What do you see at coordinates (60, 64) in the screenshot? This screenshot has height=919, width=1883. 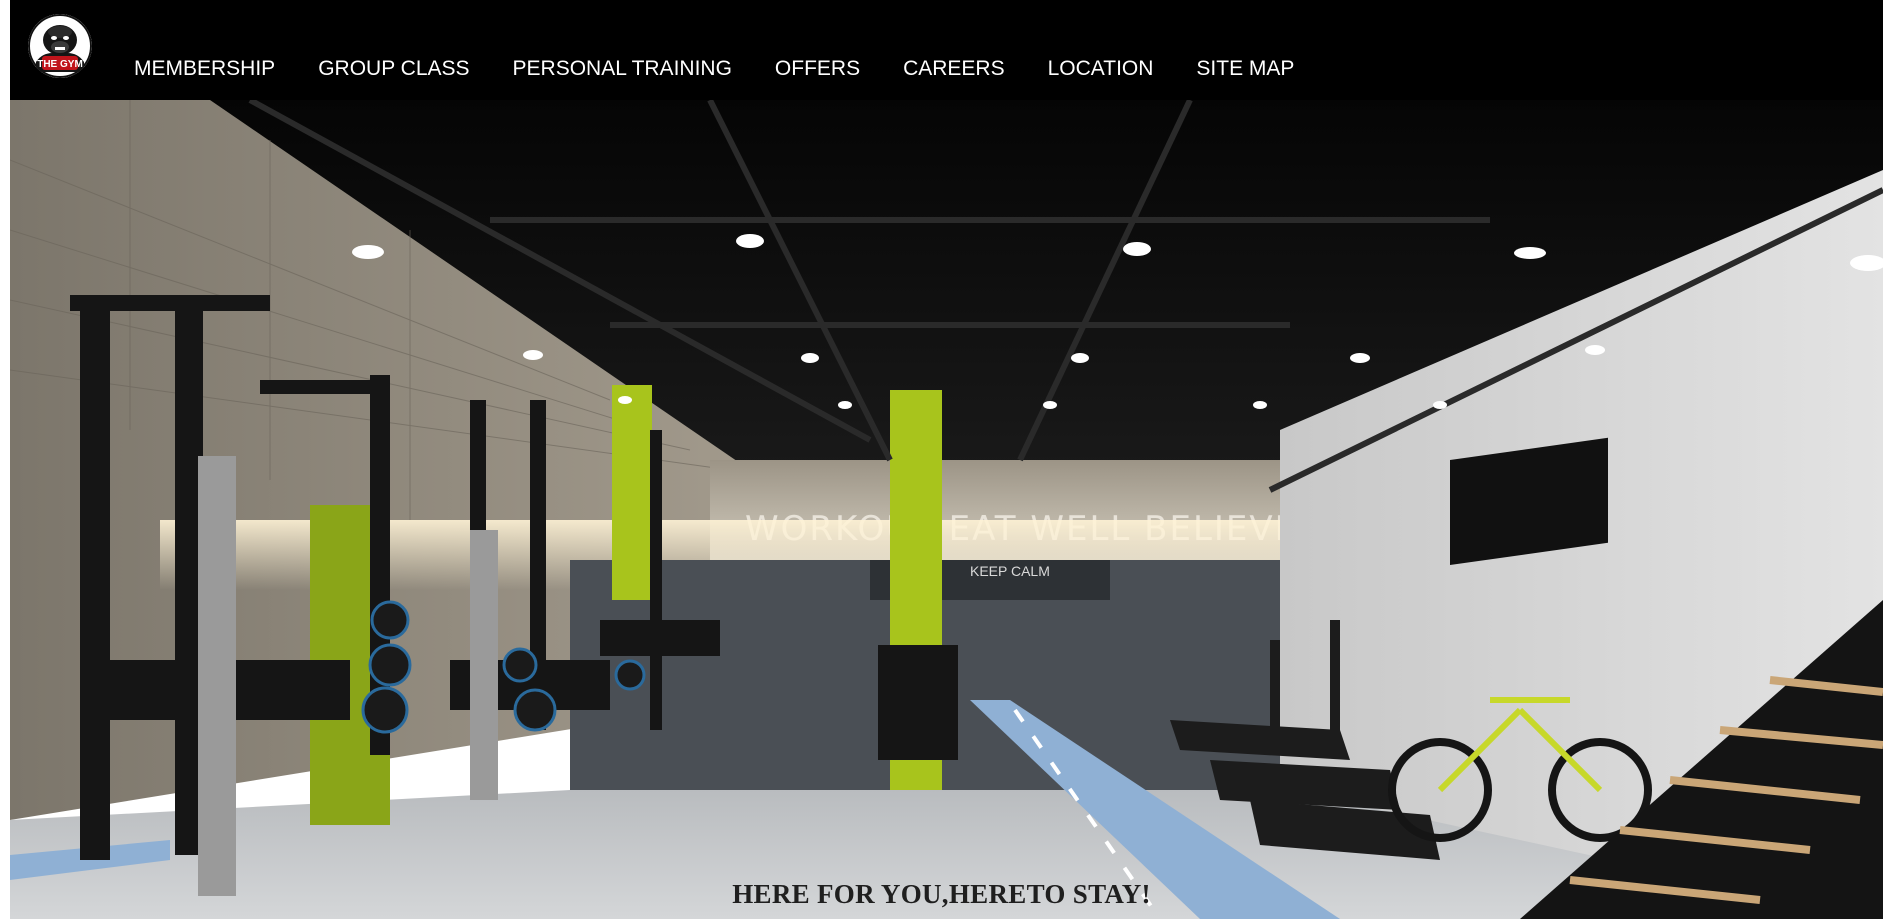 I see `svg-text: THE GYM` at bounding box center [60, 64].